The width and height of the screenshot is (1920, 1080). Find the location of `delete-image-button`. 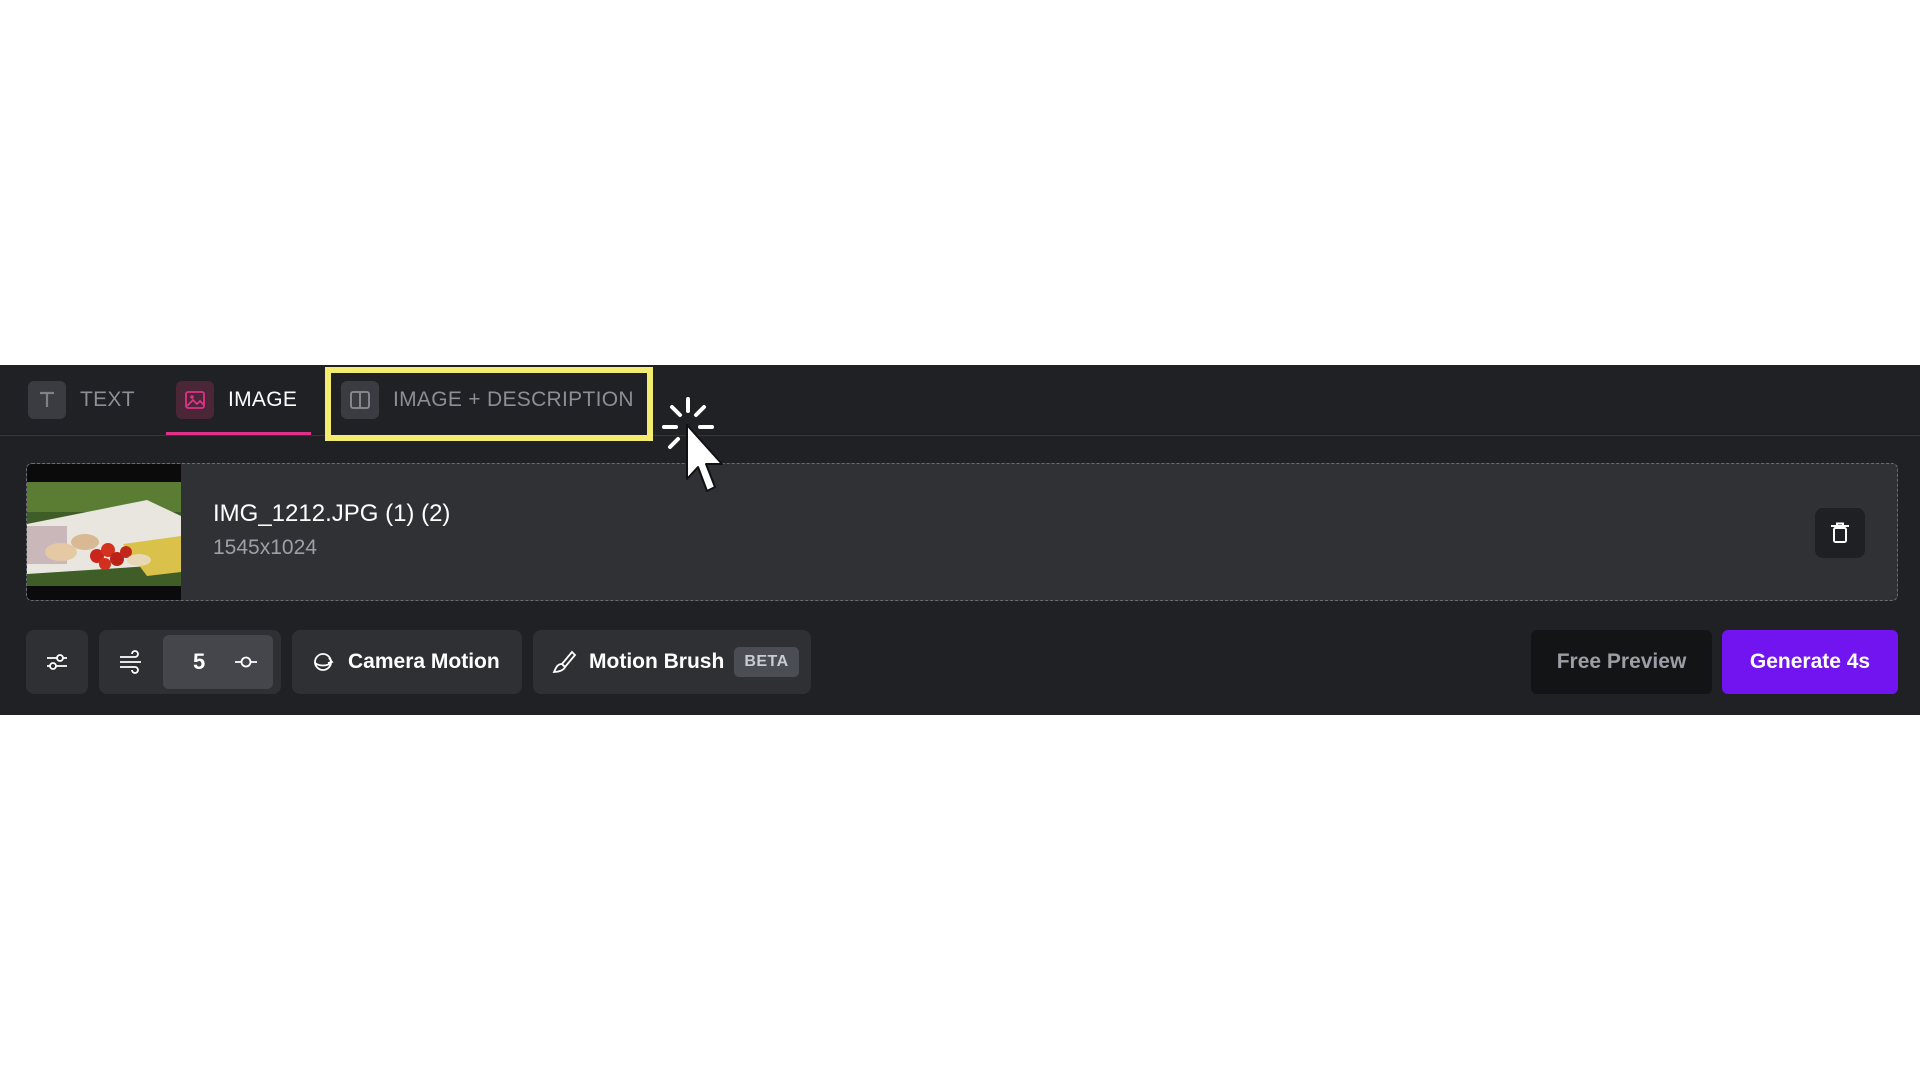

delete-image-button is located at coordinates (1840, 533).